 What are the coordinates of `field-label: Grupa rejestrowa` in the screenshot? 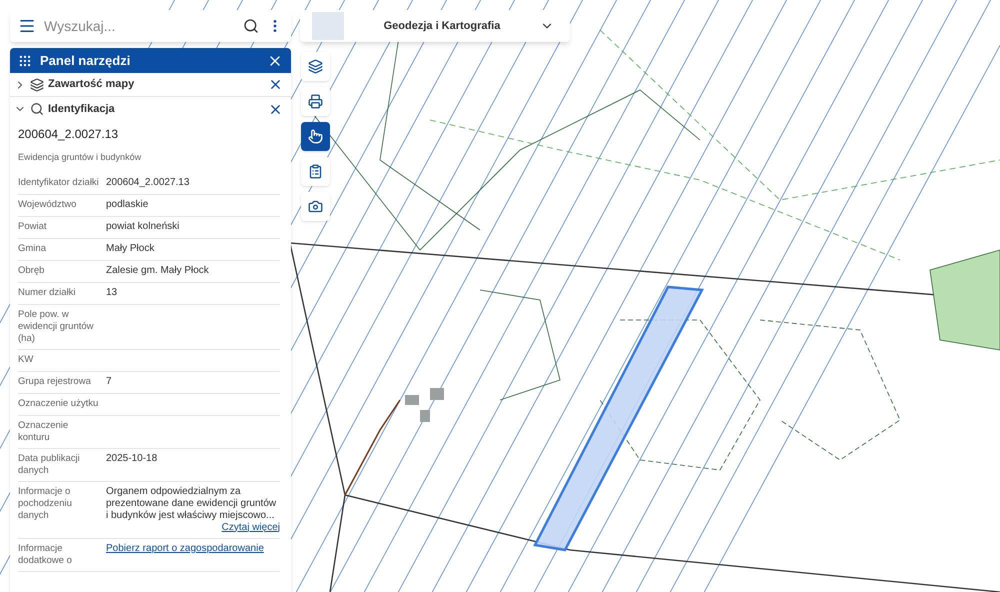 It's located at (55, 382).